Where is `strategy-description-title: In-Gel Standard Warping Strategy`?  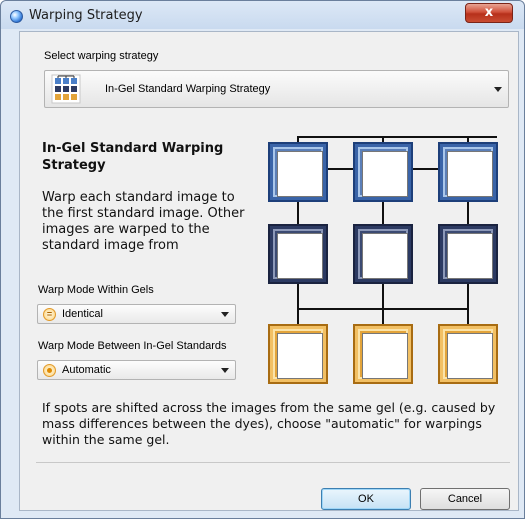 strategy-description-title: In-Gel Standard Warping Strategy is located at coordinates (133, 157).